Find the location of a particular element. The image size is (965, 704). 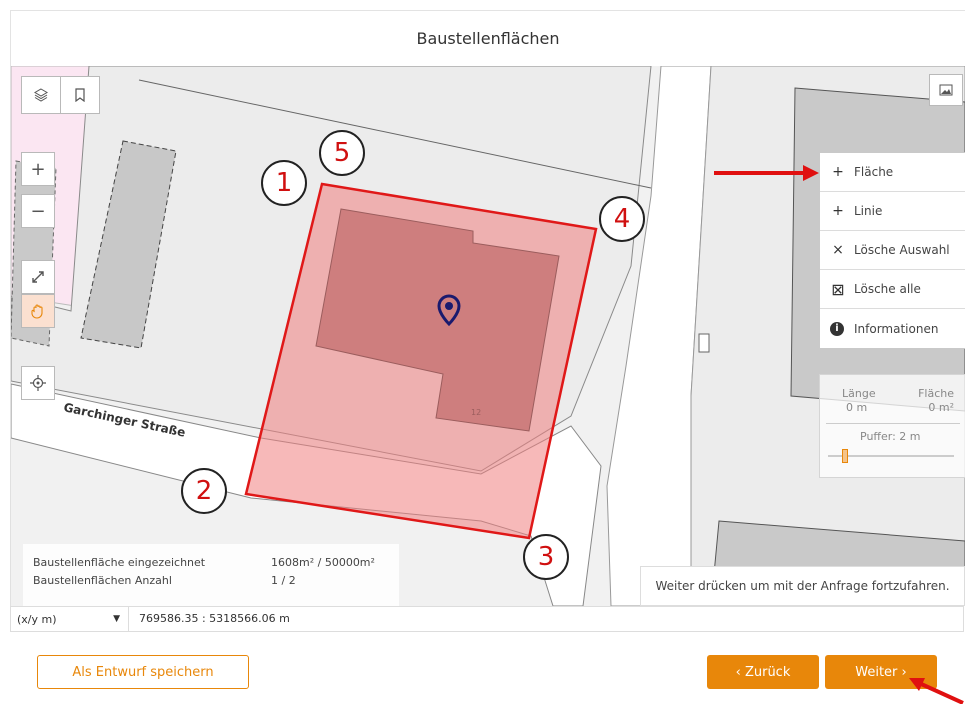

menu-item-flaeche: + Fläche is located at coordinates (892, 172).